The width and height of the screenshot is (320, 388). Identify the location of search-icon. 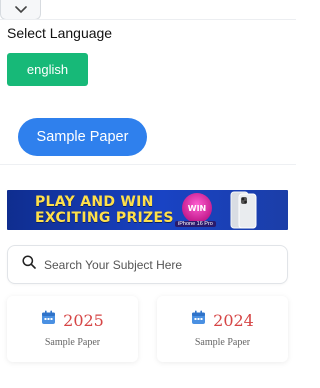
(29, 264).